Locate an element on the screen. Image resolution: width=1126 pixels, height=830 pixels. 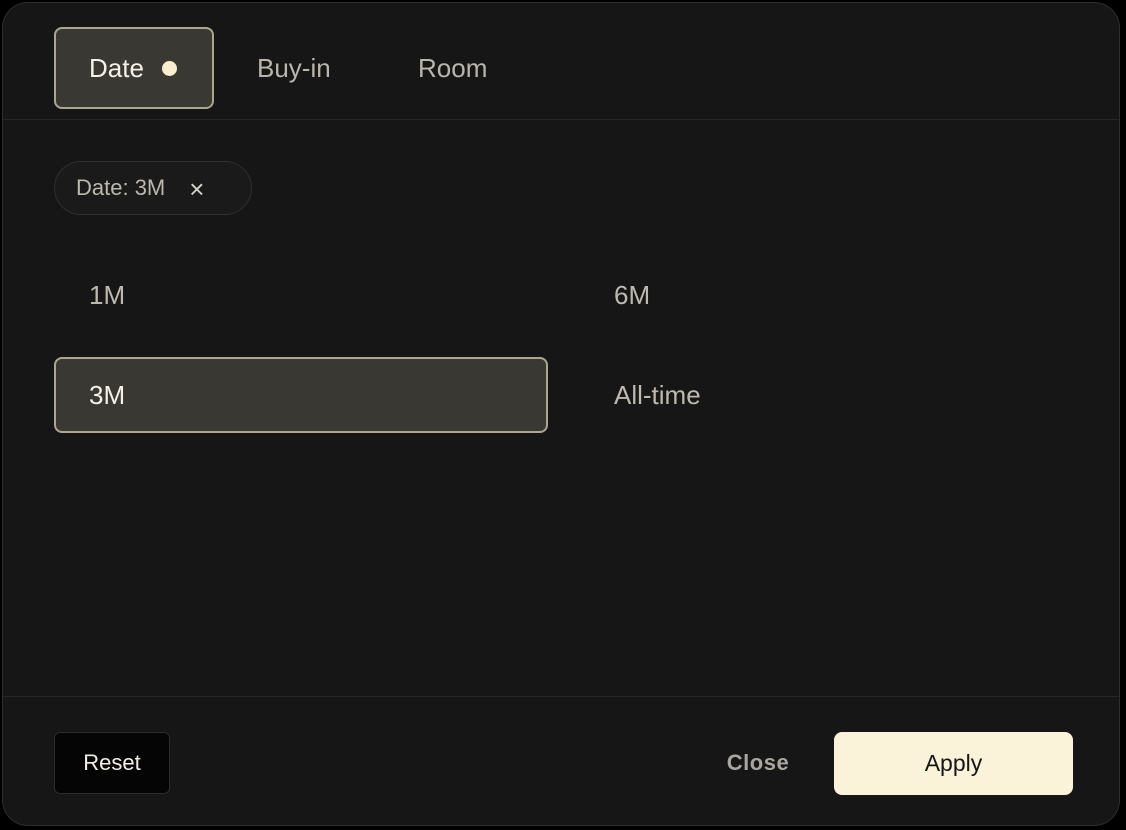
date-option-3m-label: 3M is located at coordinates (107, 394).